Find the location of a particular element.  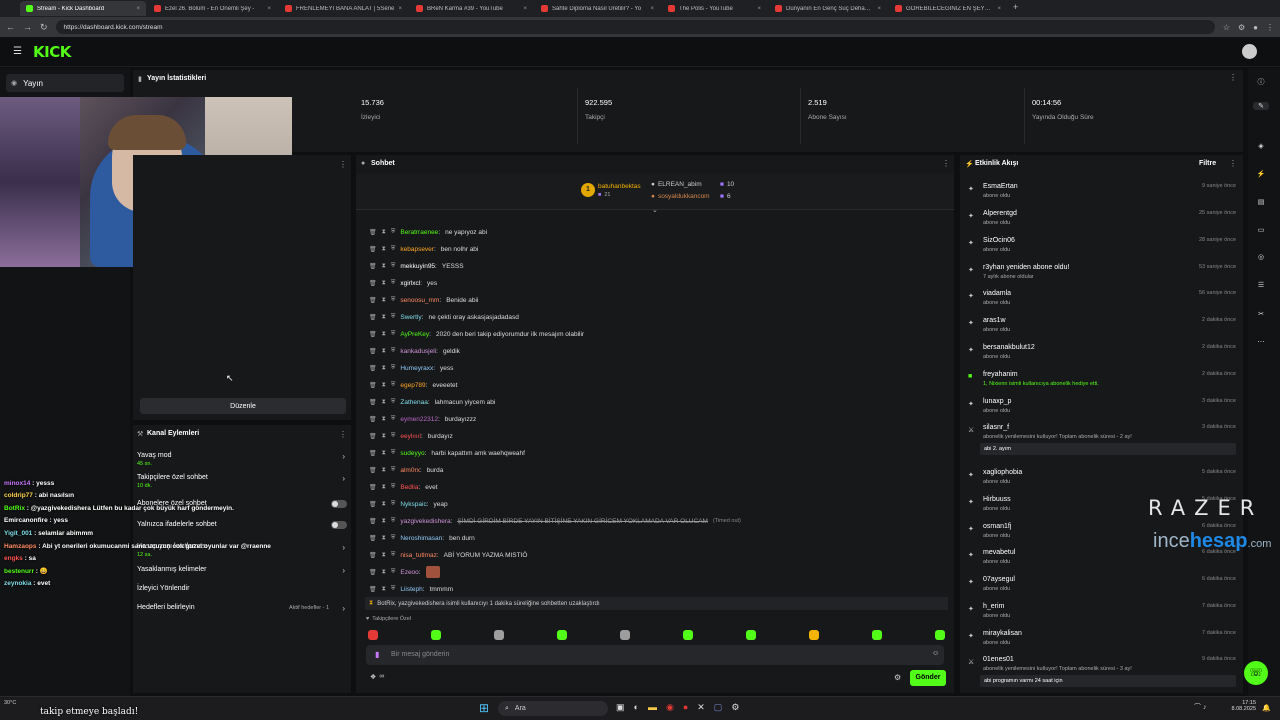

discord-icon: ▢ is located at coordinates (718, 707).